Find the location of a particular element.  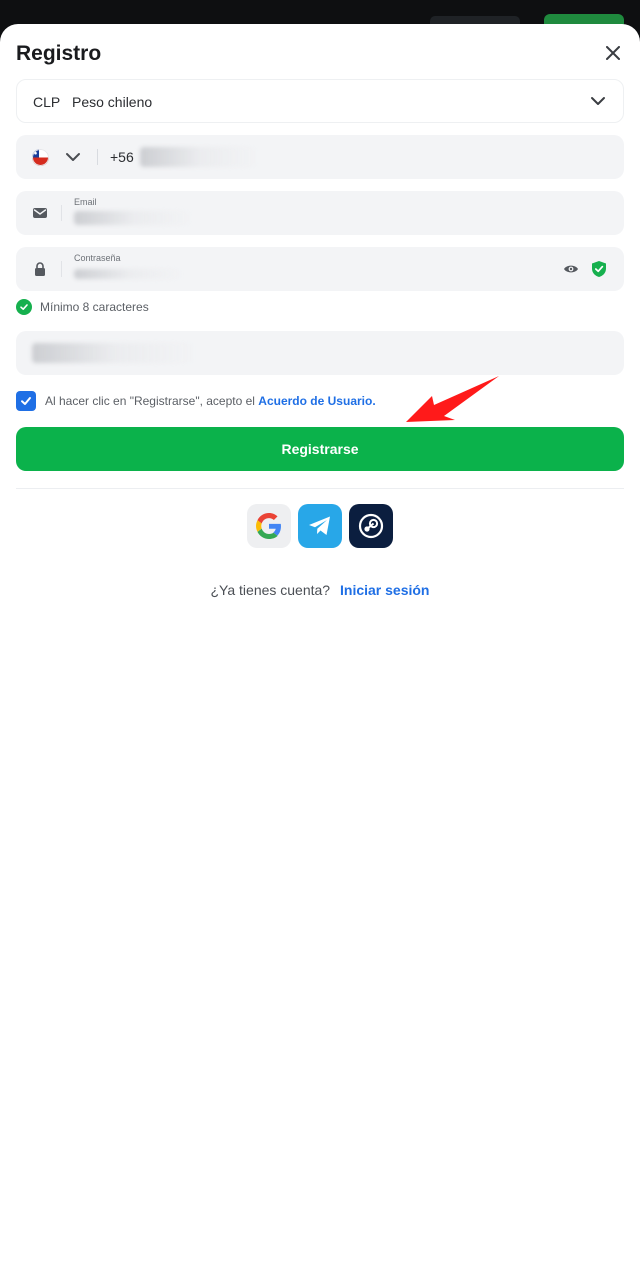

promo-code-field is located at coordinates (320, 353).